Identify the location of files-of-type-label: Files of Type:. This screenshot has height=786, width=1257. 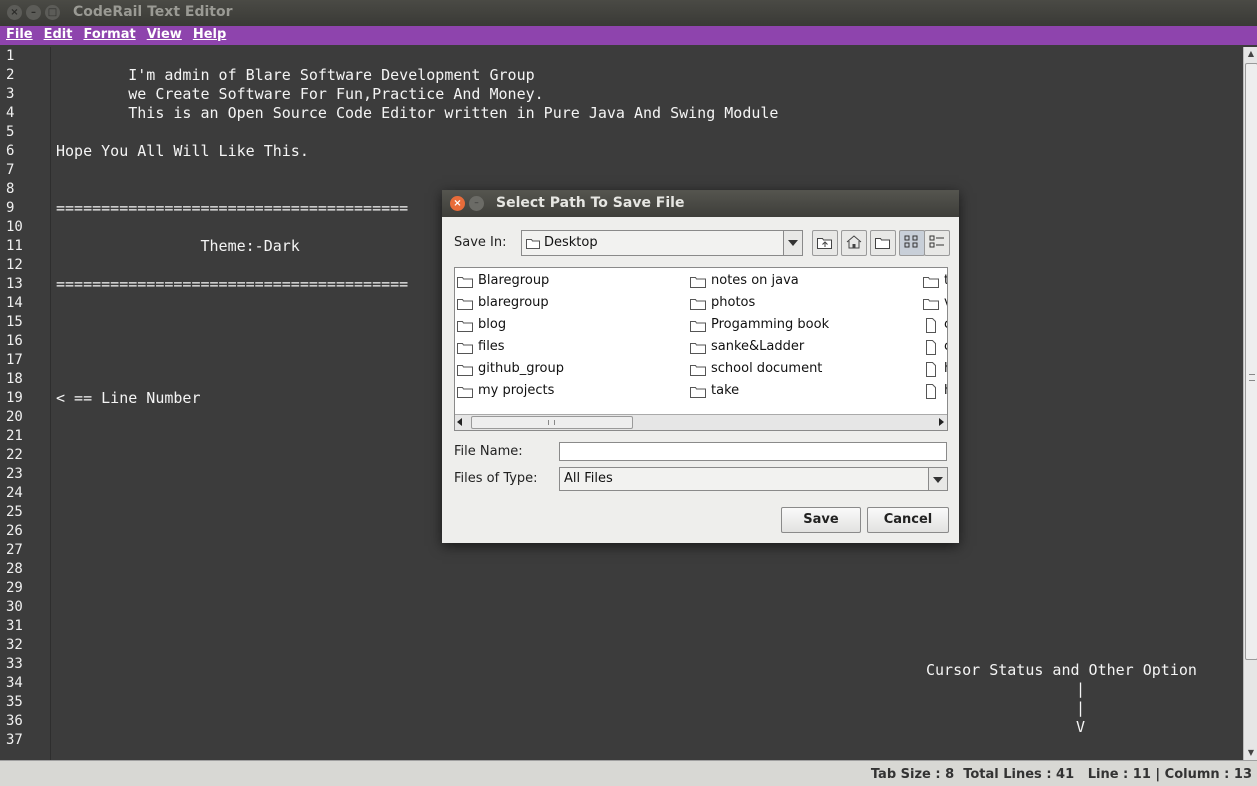
(496, 478).